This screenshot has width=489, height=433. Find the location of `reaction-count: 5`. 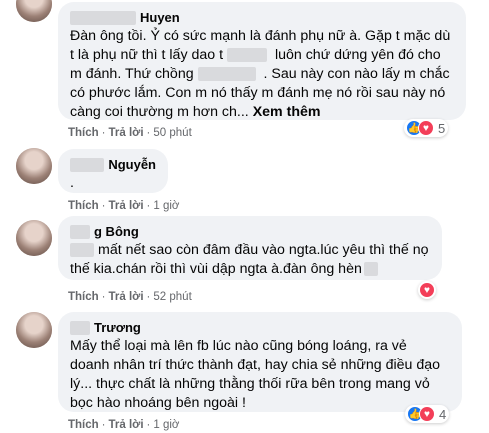

reaction-count: 5 is located at coordinates (442, 128).